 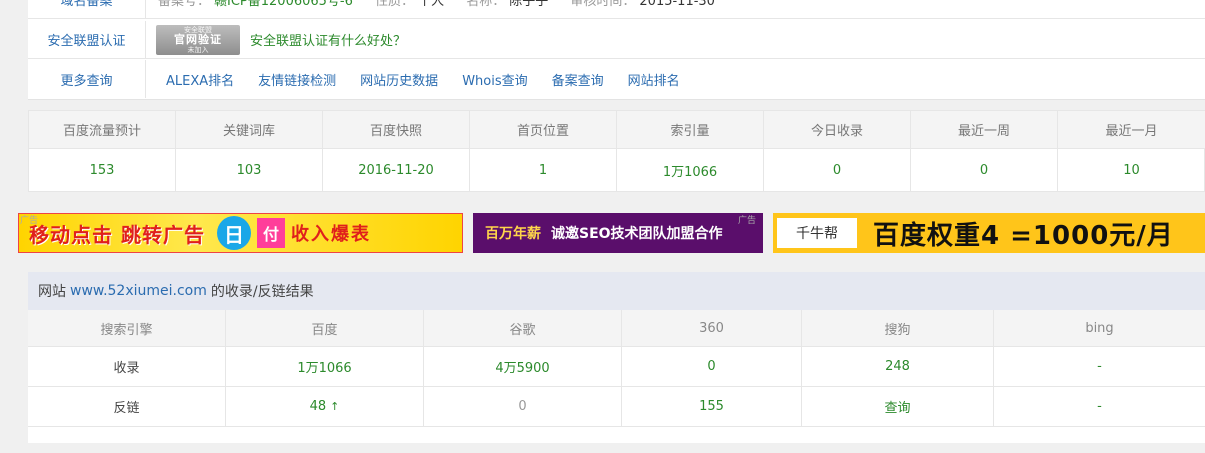 What do you see at coordinates (249, 129) in the screenshot?
I see `stats-header-cell: 关键词库` at bounding box center [249, 129].